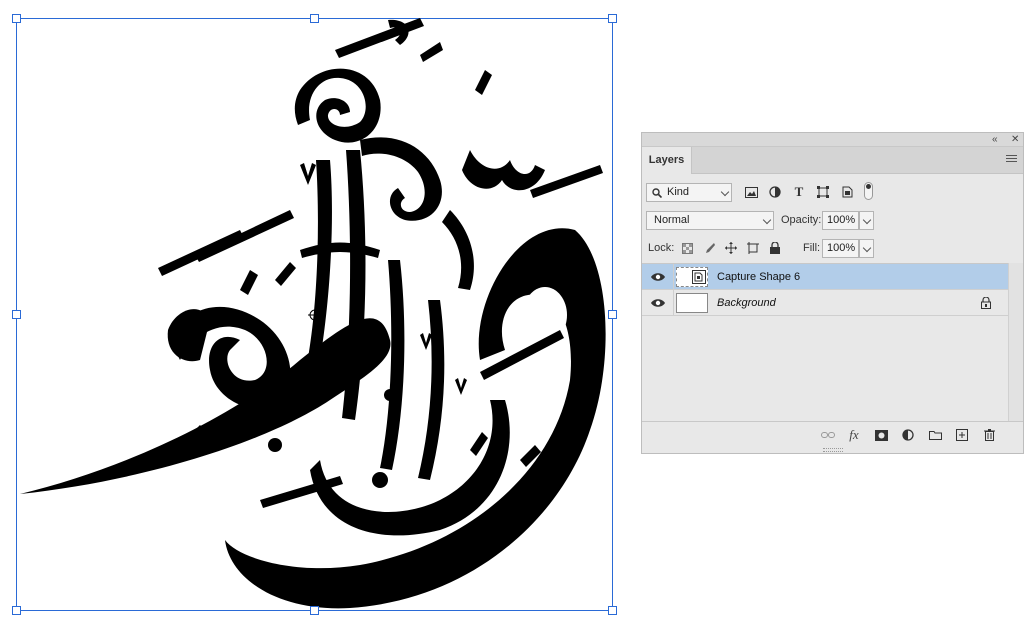 The width and height of the screenshot is (1027, 629). I want to click on tab-layers: Layers, so click(667, 160).